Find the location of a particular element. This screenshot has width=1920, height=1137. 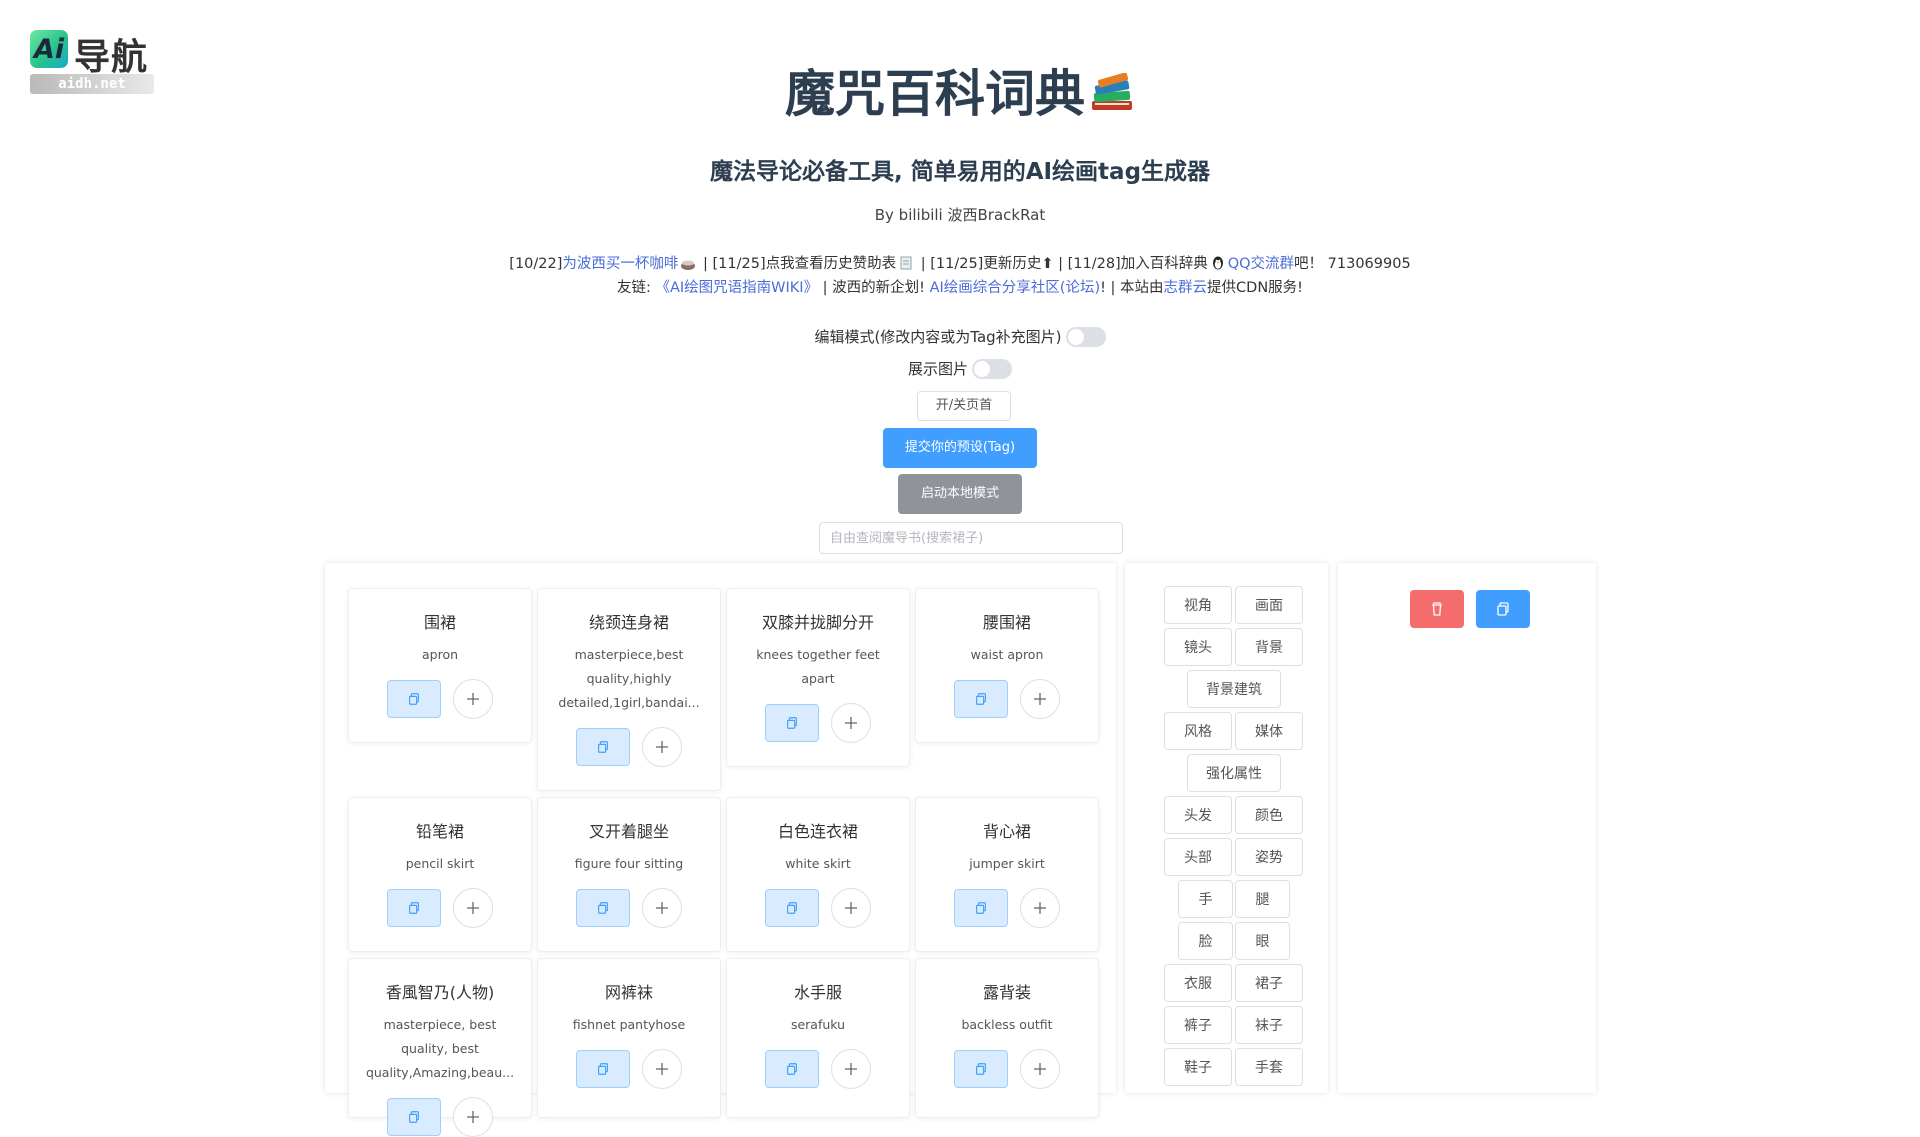

show-images-row: 展示图片 is located at coordinates (960, 368).